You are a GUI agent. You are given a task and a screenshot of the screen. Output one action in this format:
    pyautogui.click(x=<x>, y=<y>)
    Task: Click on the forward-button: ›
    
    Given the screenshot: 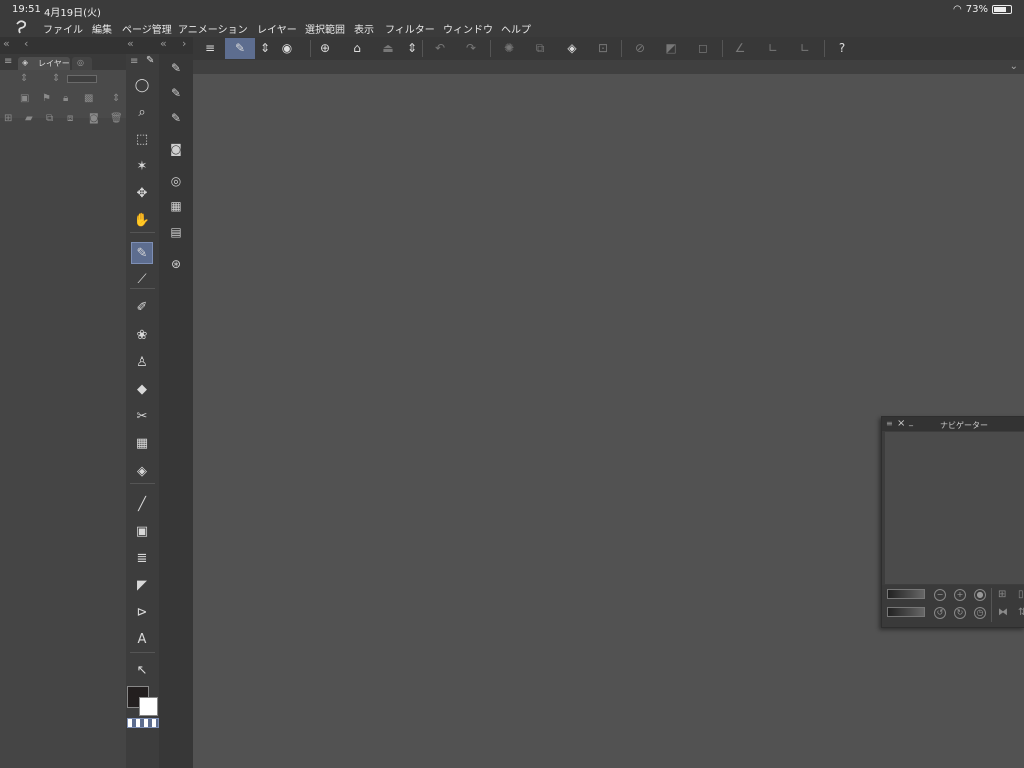 What is the action you would take?
    pyautogui.click(x=184, y=43)
    